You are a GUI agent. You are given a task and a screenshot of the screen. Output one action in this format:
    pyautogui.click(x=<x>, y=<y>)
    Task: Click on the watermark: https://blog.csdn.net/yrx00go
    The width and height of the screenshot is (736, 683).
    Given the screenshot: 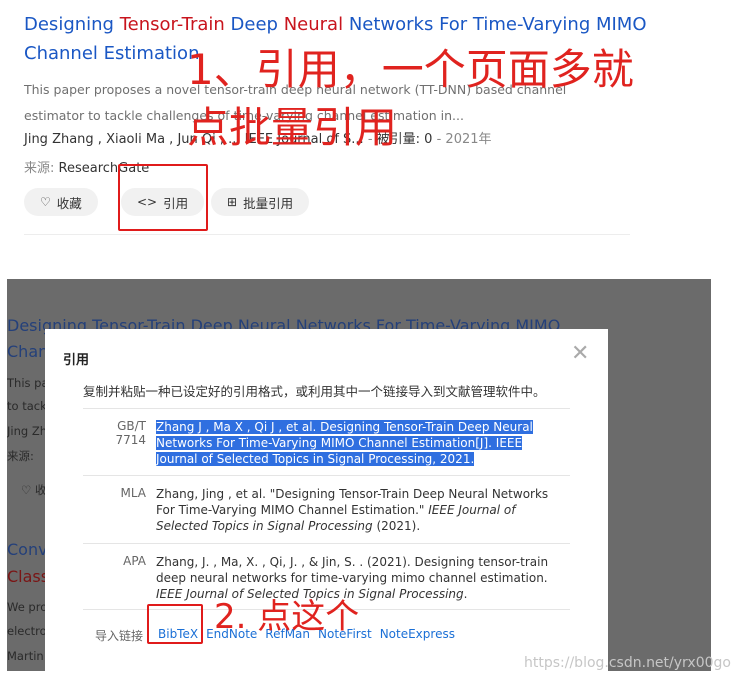 What is the action you would take?
    pyautogui.click(x=627, y=663)
    